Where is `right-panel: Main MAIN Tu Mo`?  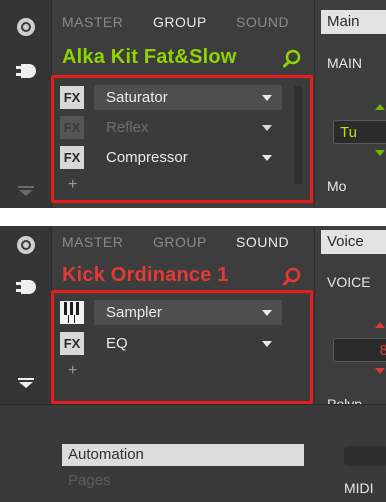 right-panel: Main MAIN Tu Mo is located at coordinates (350, 104).